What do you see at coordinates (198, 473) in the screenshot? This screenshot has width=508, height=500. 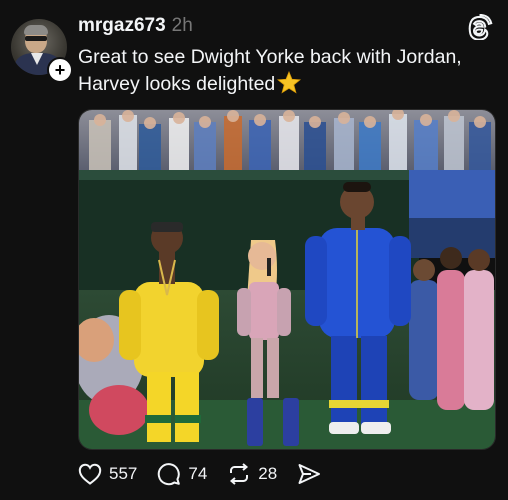 I see `comment-count: 74` at bounding box center [198, 473].